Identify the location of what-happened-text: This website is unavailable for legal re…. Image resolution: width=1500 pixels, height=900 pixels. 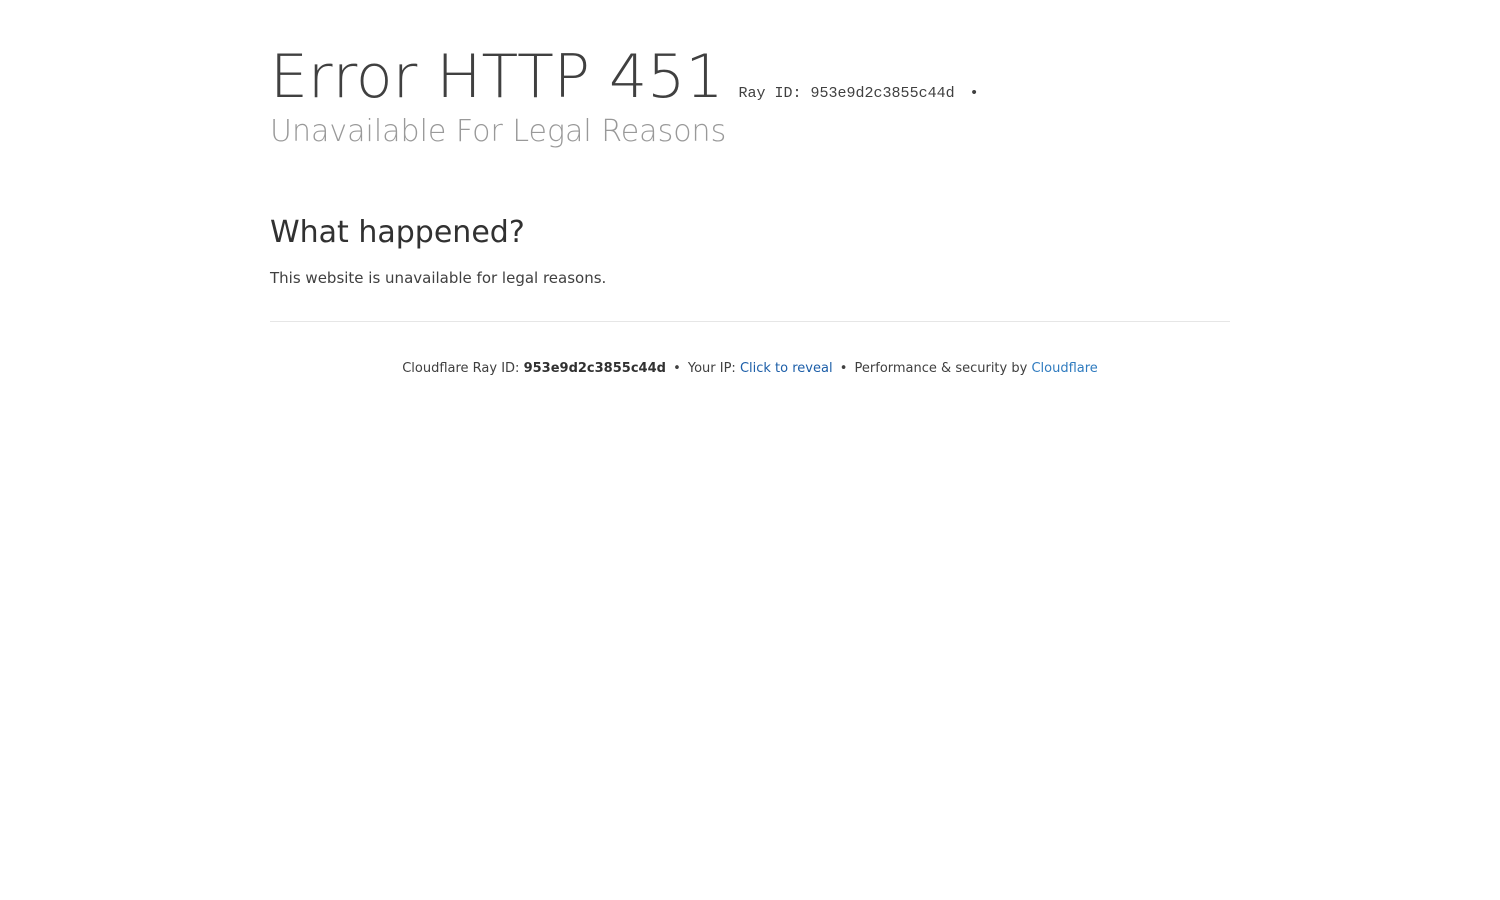
(438, 278).